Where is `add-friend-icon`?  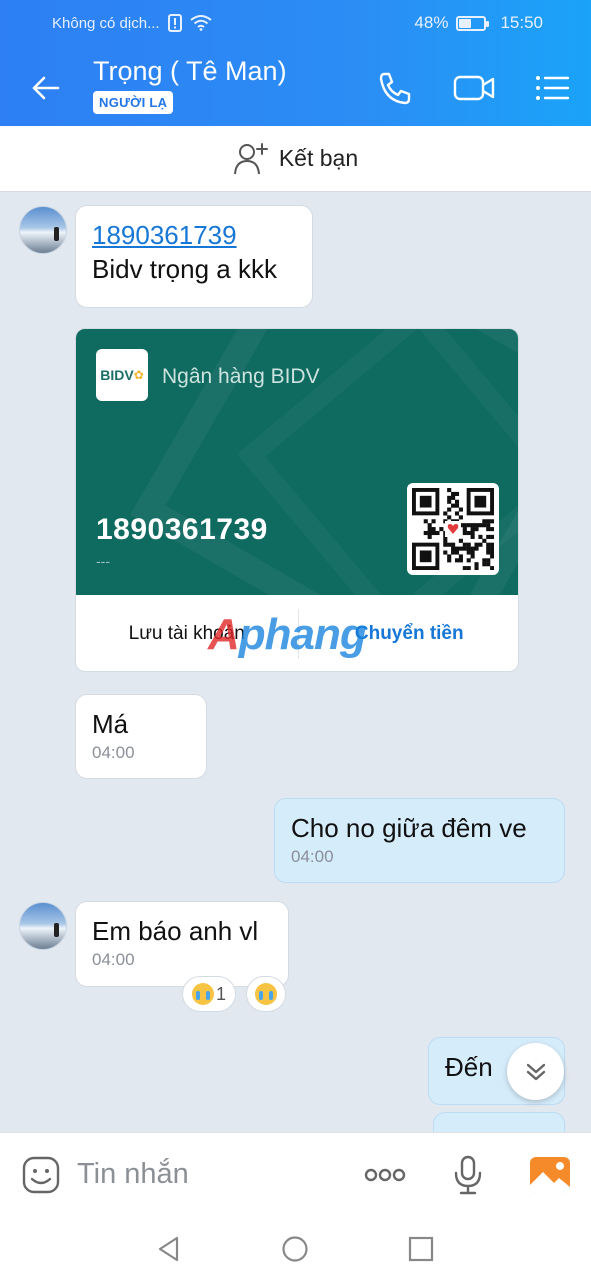 add-friend-icon is located at coordinates (250, 158).